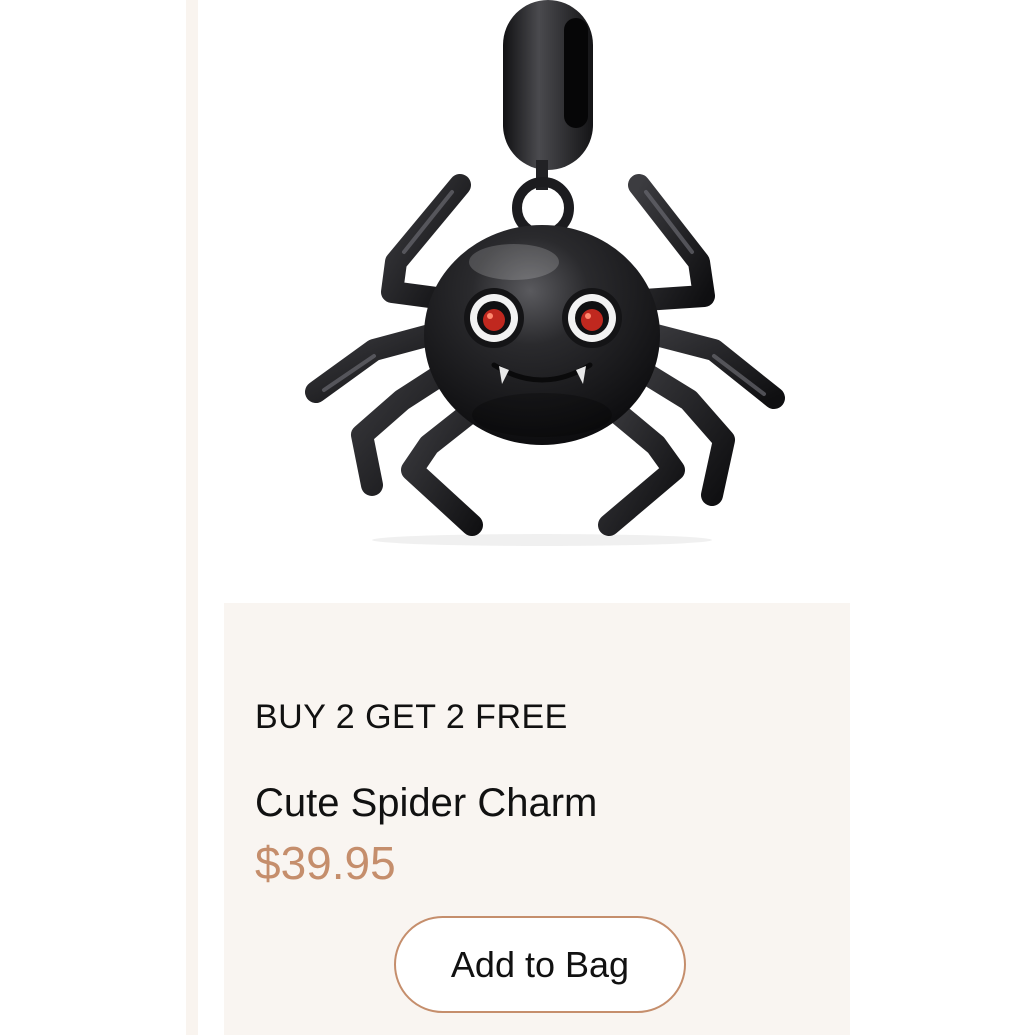 This screenshot has width=1035, height=1035. Describe the element at coordinates (325, 863) in the screenshot. I see `product-price: $39.95` at that location.